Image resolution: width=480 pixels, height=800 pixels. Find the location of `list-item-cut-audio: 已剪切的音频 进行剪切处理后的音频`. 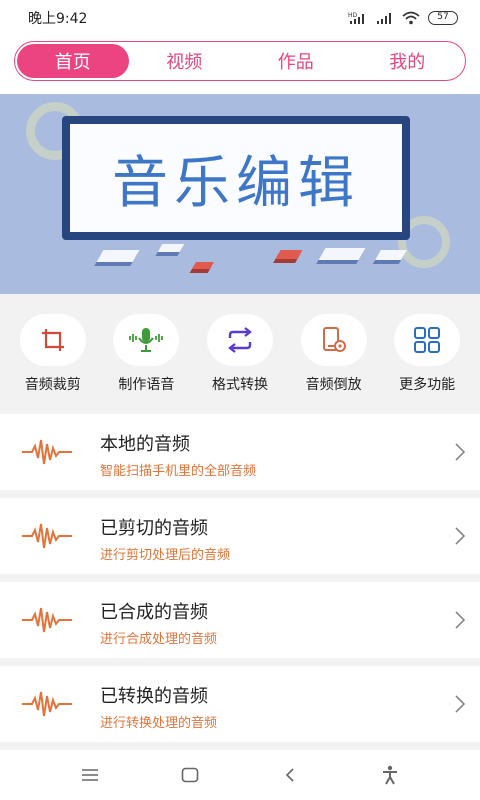

list-item-cut-audio: 已剪切的音频 进行剪切处理后的音频 is located at coordinates (240, 536).